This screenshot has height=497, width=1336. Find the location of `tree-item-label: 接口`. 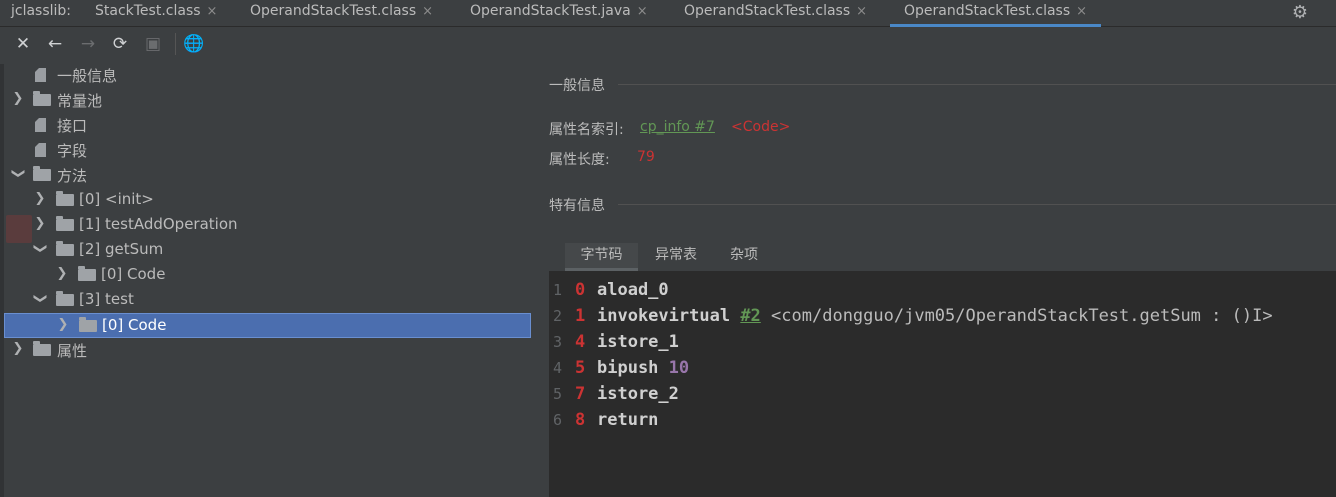

tree-item-label: 接口 is located at coordinates (72, 126).